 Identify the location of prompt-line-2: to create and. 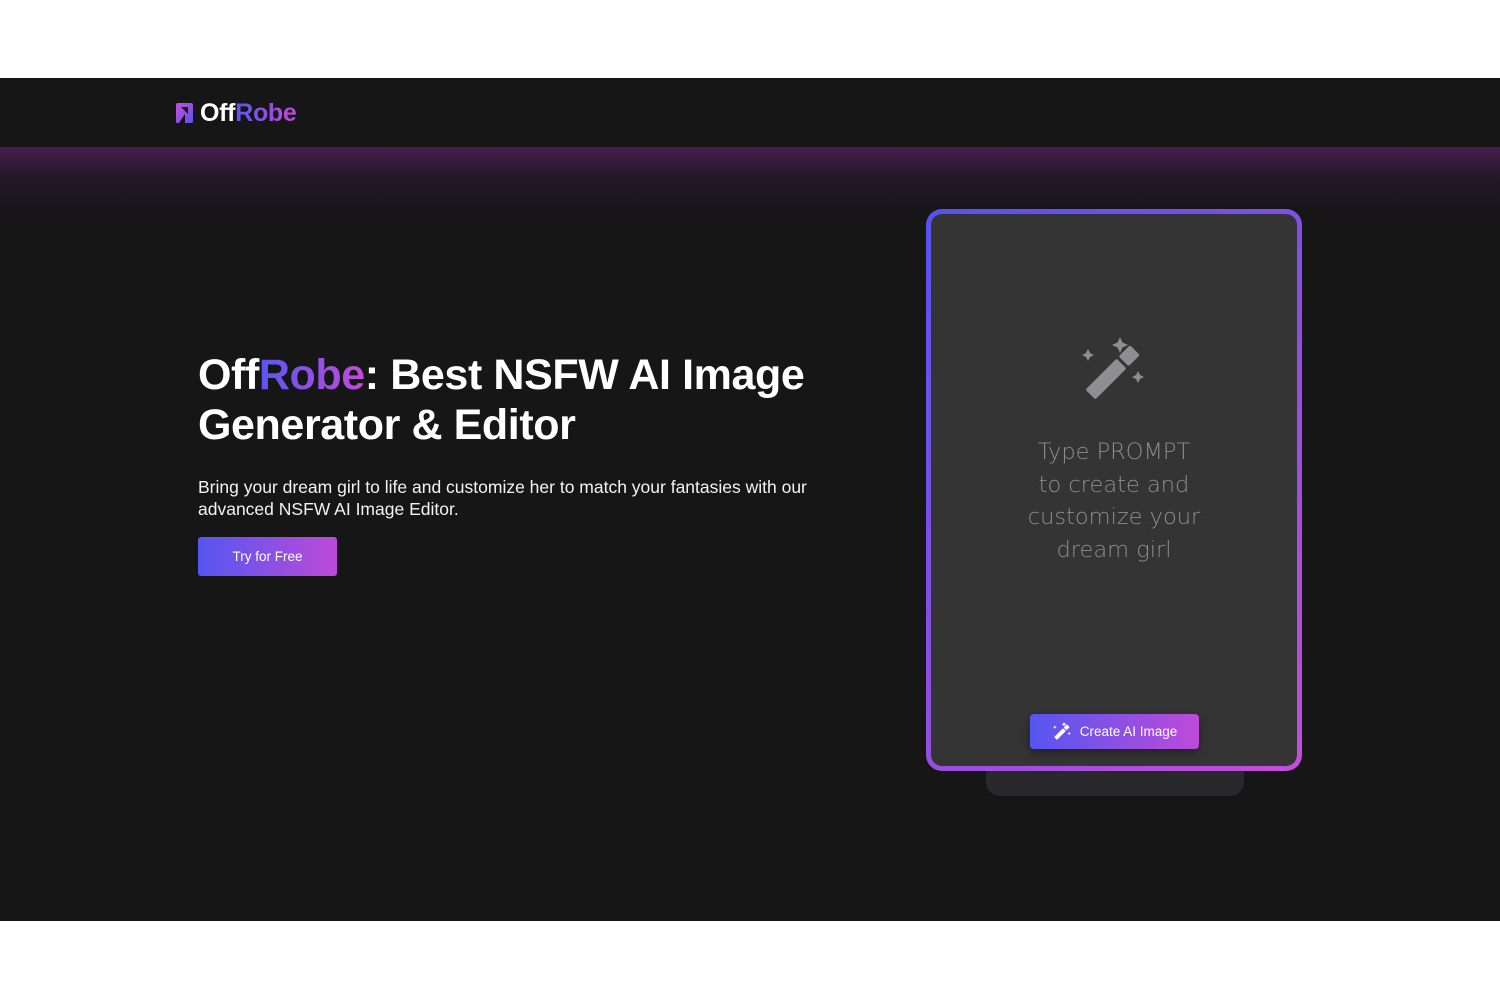
(1114, 484).